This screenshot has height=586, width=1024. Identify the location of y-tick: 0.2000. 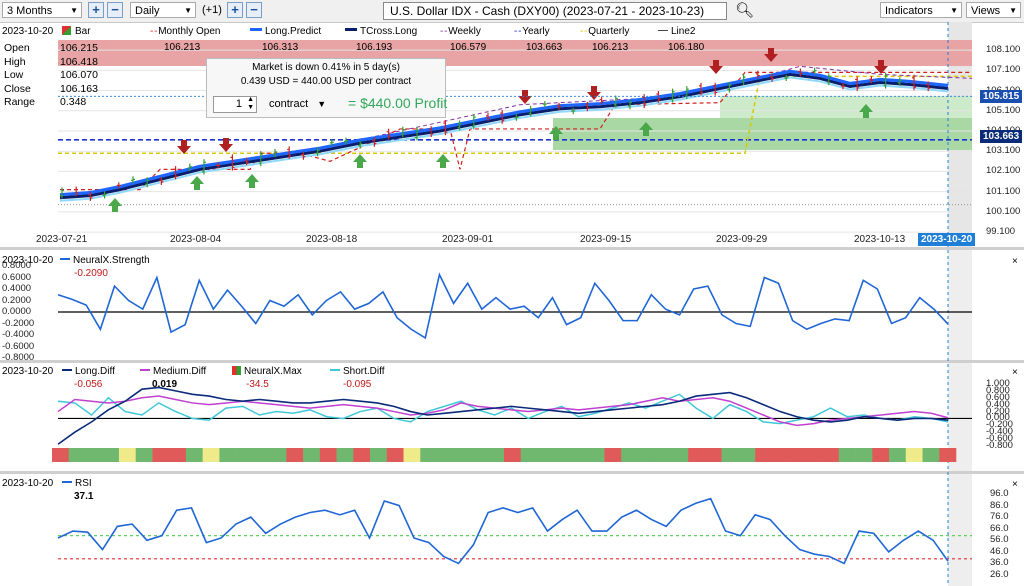
(17, 300).